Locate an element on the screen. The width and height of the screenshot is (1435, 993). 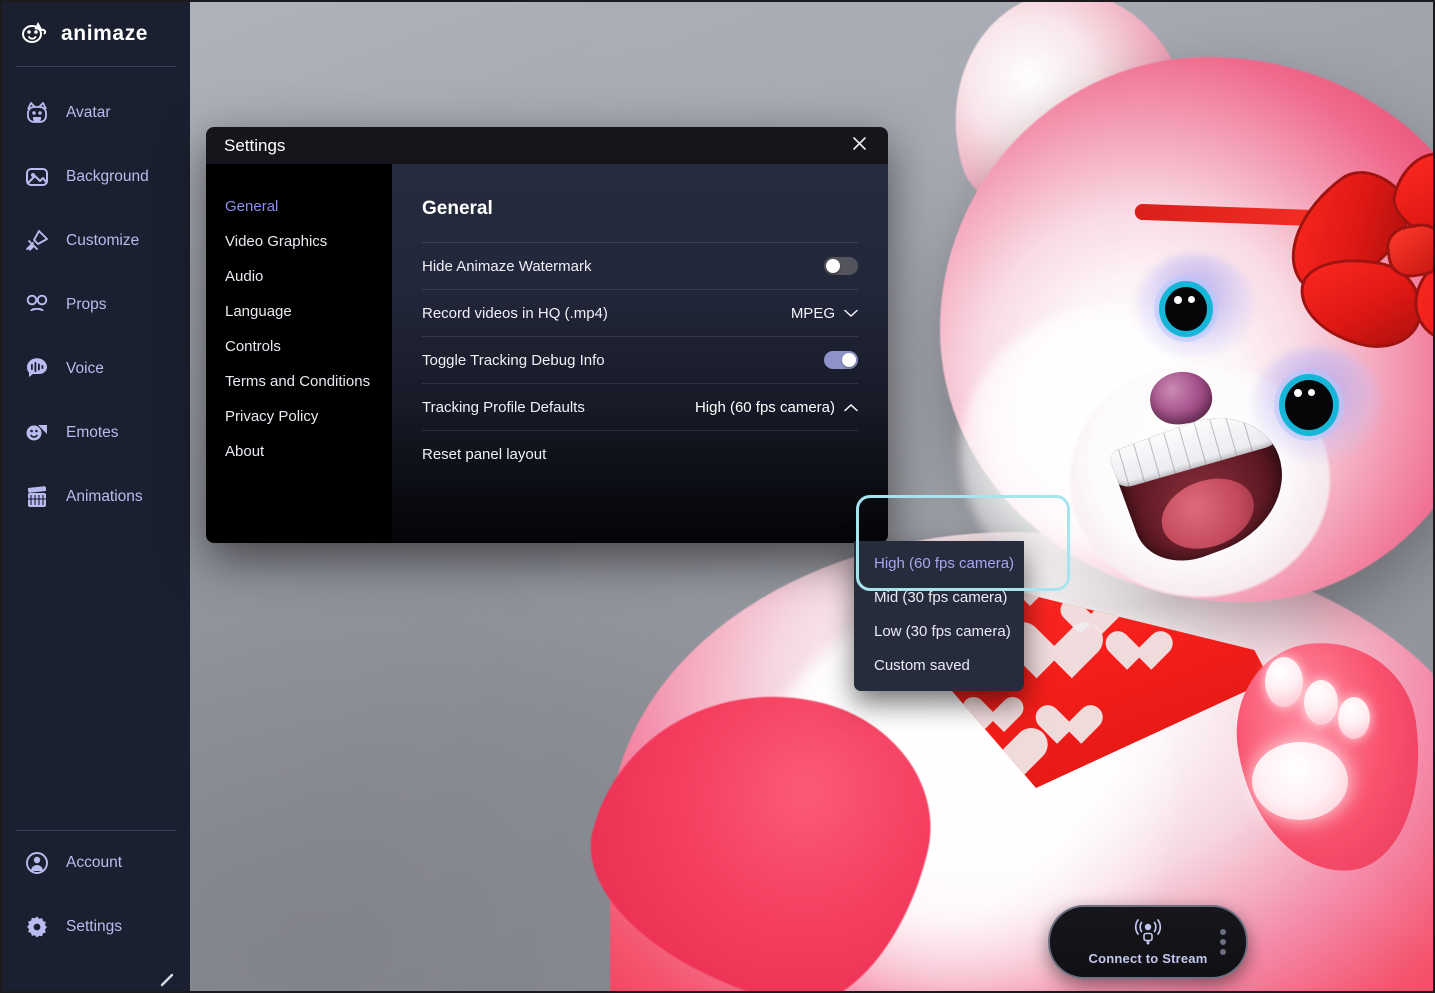
sidebar-item-background: Background is located at coordinates (96, 177).